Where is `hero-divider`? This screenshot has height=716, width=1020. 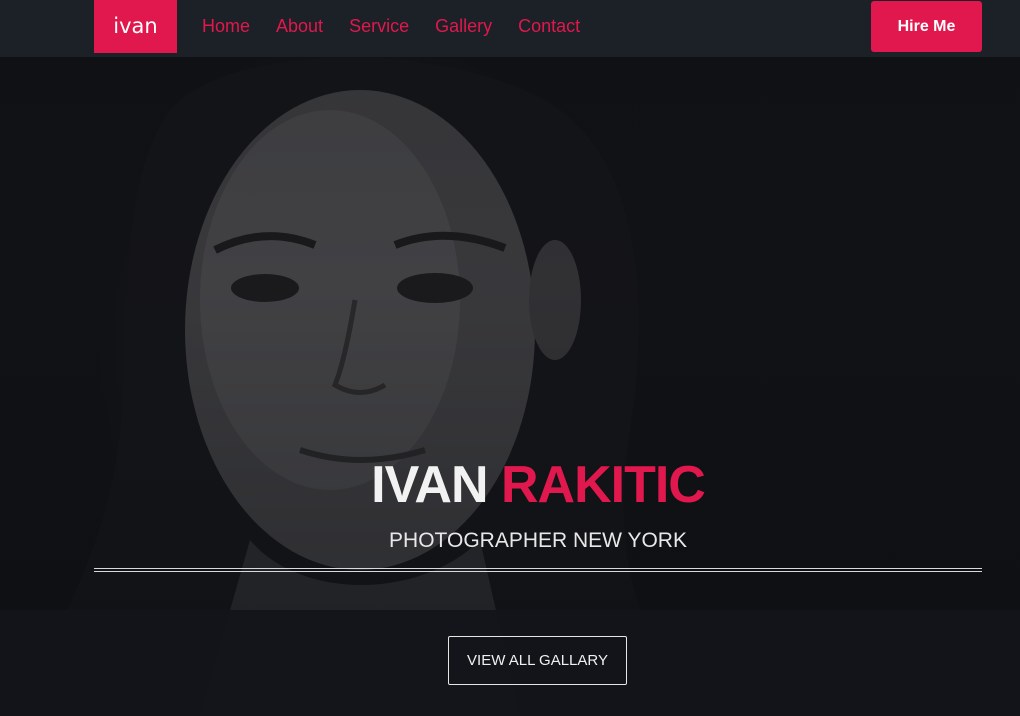
hero-divider is located at coordinates (538, 570).